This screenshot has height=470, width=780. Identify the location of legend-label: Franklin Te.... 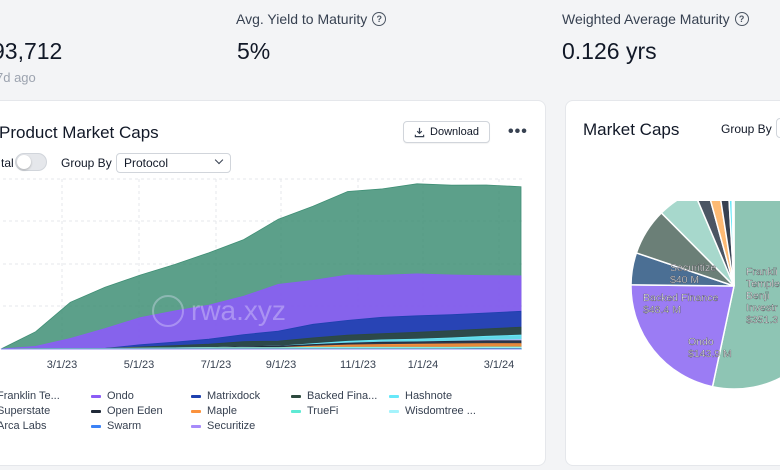
(30, 396).